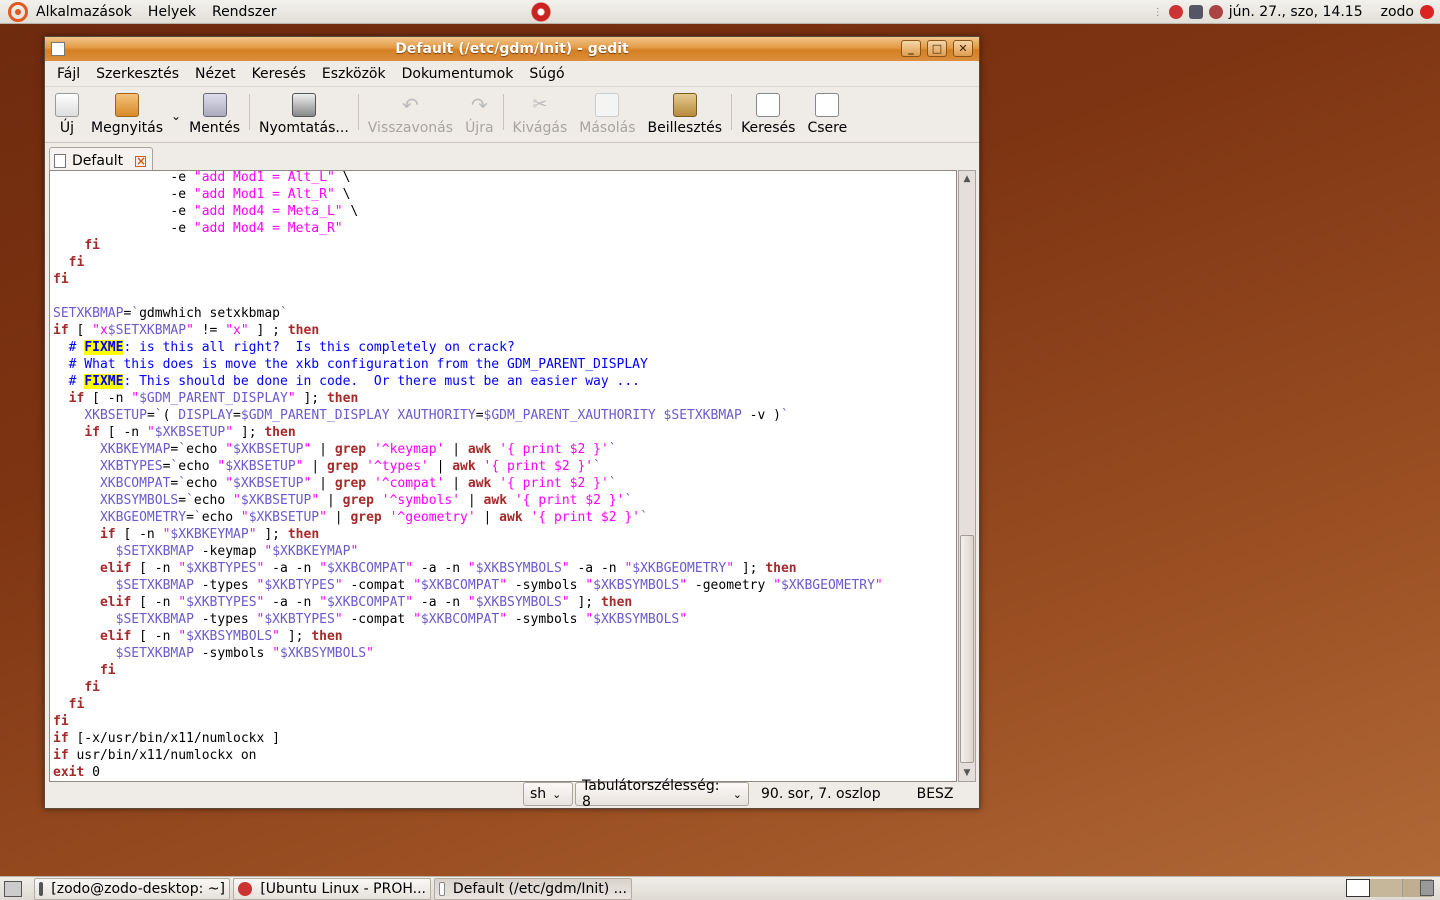  What do you see at coordinates (354, 74) in the screenshot?
I see `menu-tools: Eszközök` at bounding box center [354, 74].